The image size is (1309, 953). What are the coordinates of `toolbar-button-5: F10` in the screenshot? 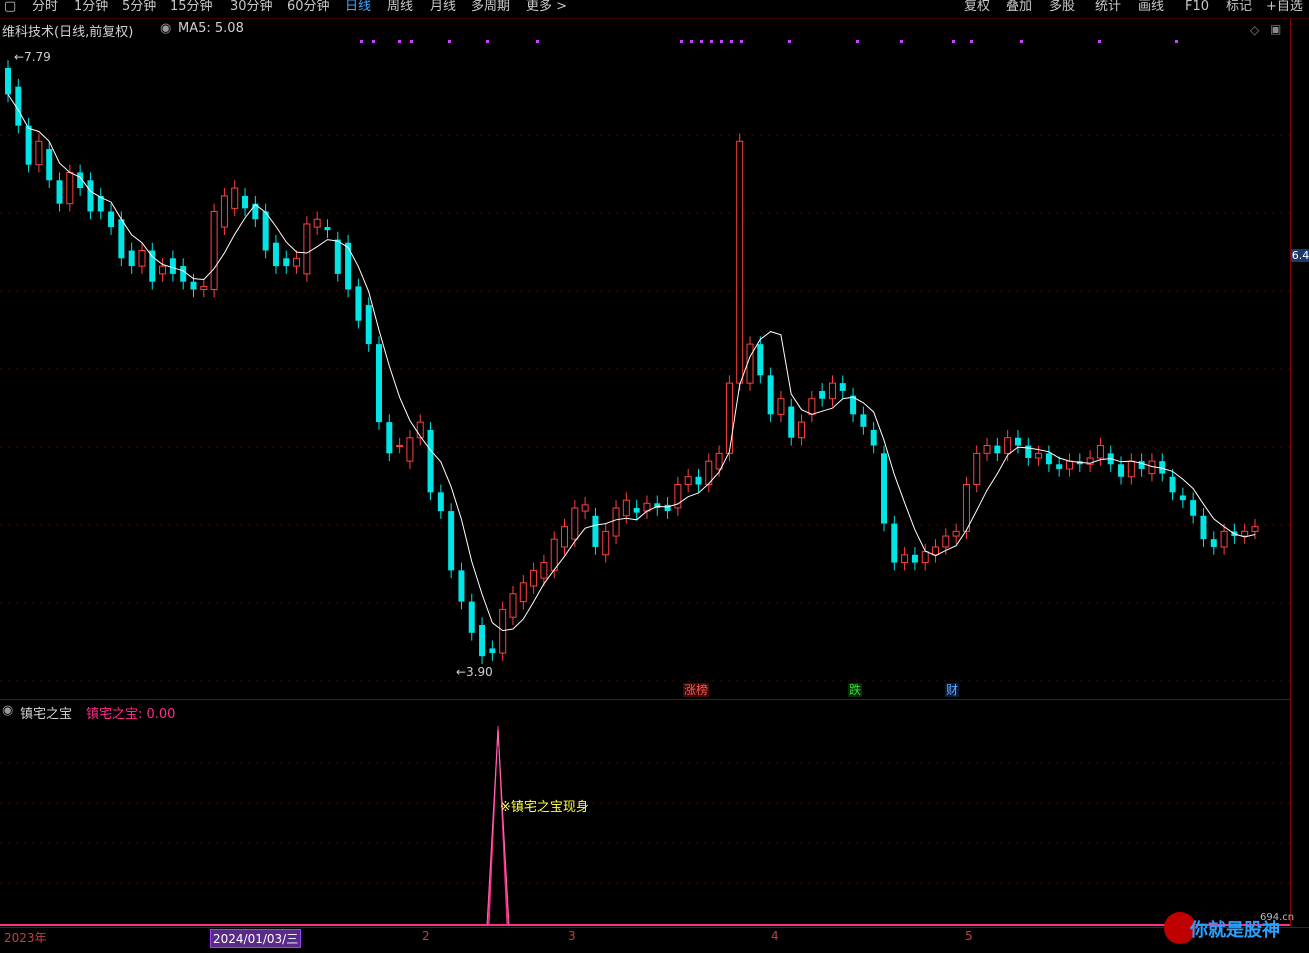 It's located at (1197, 7).